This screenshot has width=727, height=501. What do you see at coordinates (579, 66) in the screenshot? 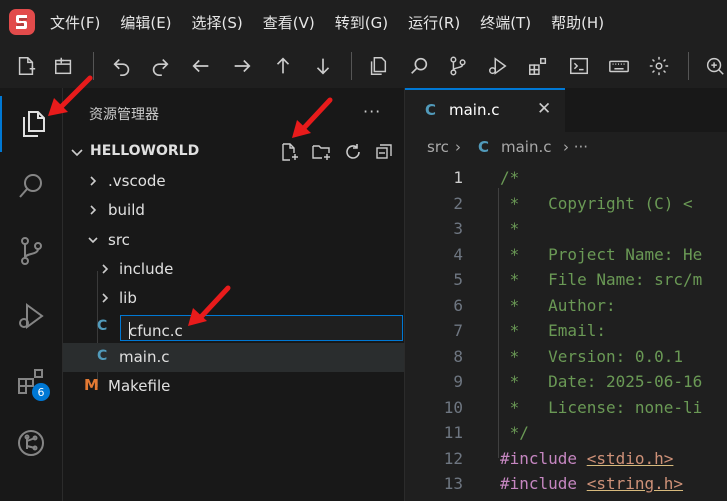
I see `terminal-icon` at bounding box center [579, 66].